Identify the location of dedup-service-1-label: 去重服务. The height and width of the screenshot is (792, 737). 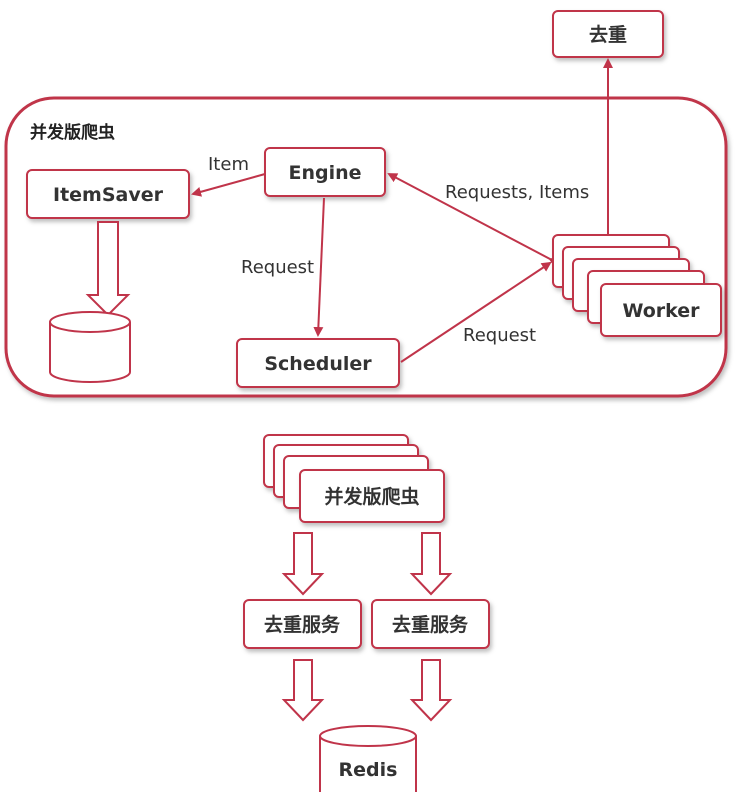
(302, 624).